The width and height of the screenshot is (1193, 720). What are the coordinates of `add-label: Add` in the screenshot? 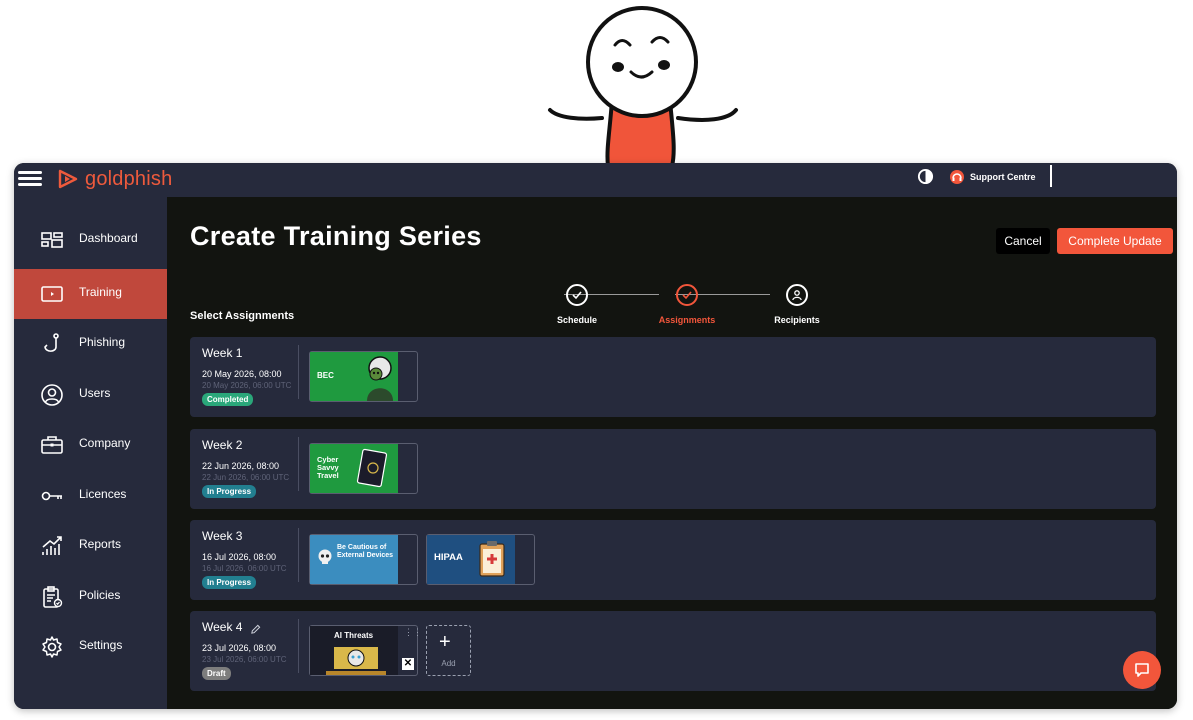 It's located at (448, 663).